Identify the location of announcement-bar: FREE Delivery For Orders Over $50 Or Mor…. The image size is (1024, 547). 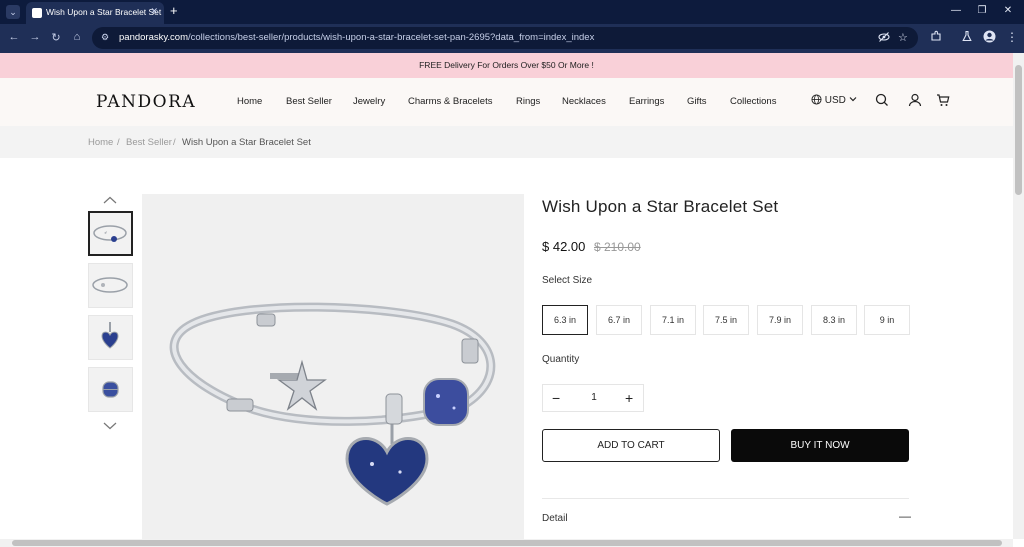
(506, 65).